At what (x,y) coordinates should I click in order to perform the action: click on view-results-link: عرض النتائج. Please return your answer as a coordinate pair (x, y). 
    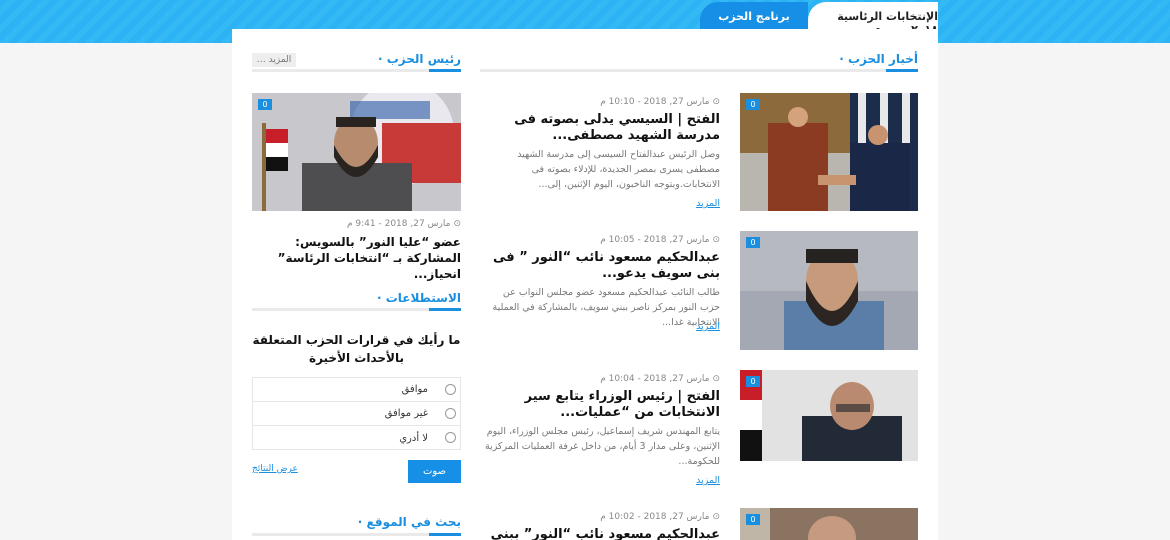
    Looking at the image, I should click on (275, 469).